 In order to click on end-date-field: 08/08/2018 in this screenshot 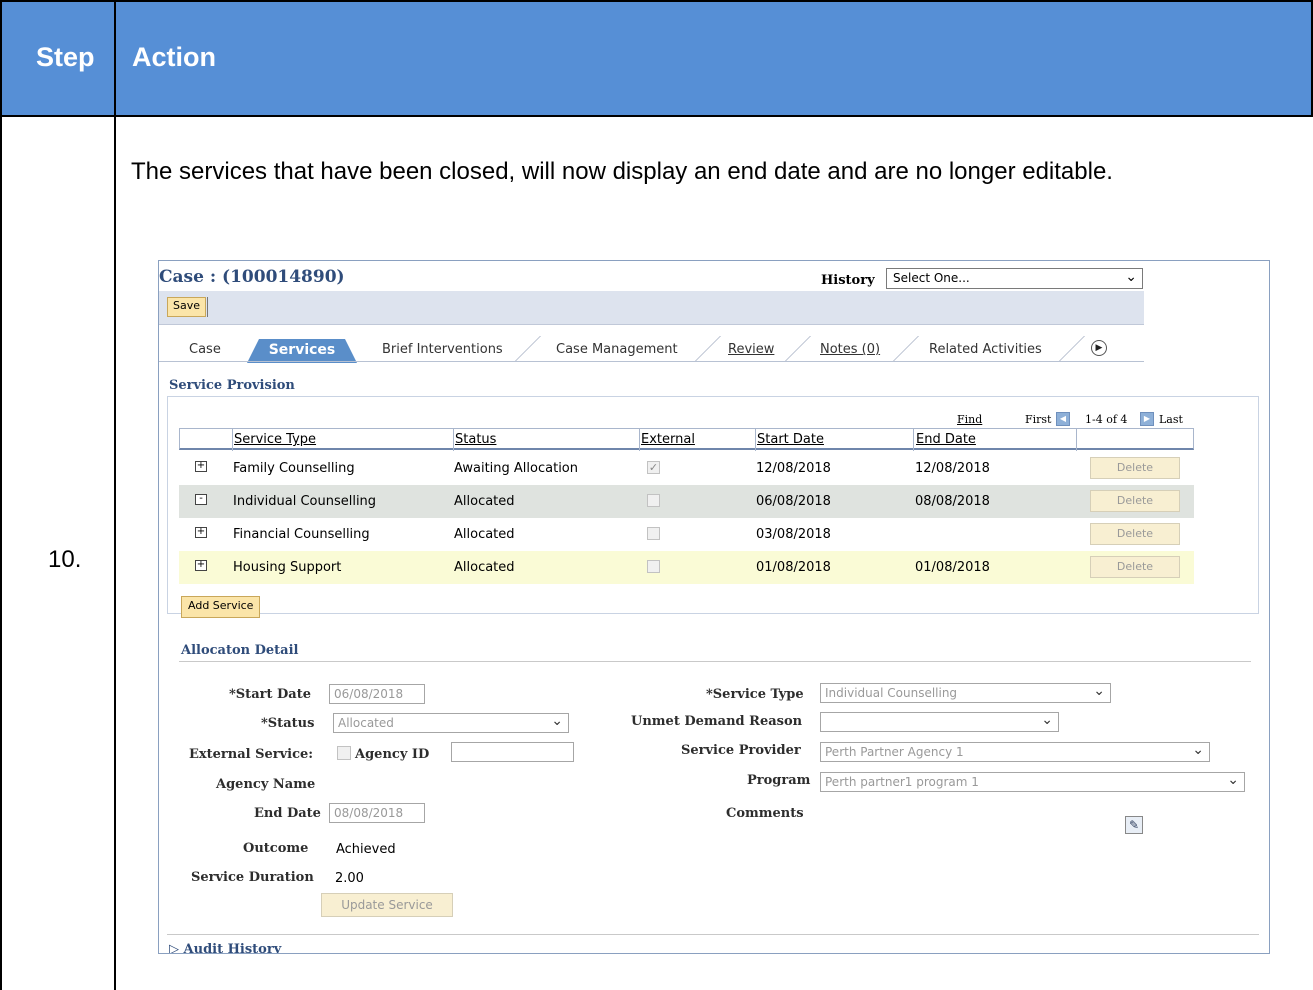, I will do `click(377, 813)`.